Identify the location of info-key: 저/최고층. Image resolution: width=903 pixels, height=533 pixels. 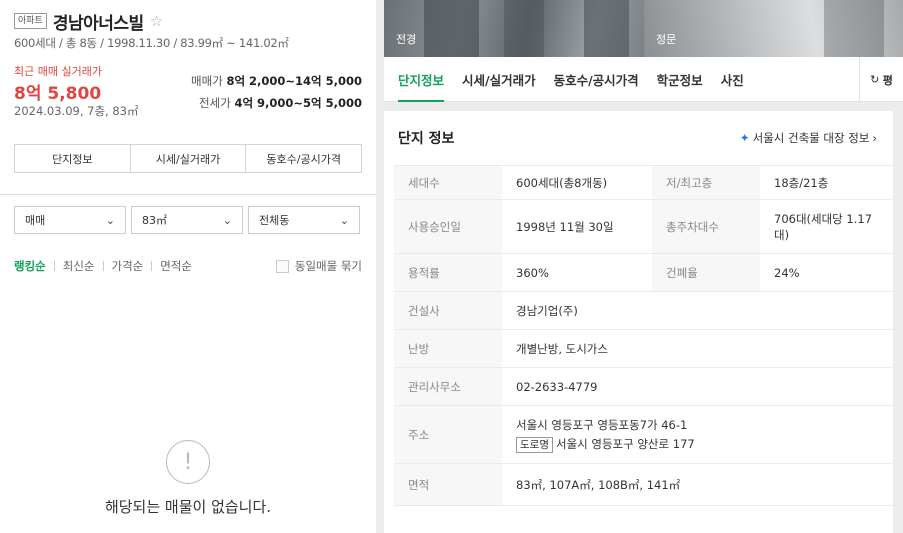
(706, 182).